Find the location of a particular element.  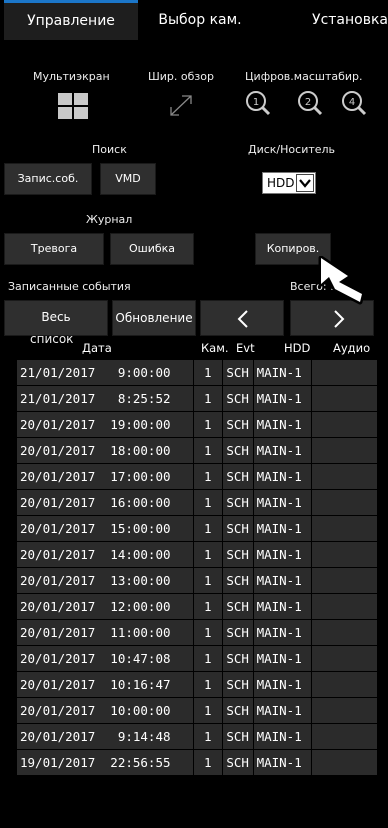

tab-camera-select: Выбор кам. is located at coordinates (200, 20).